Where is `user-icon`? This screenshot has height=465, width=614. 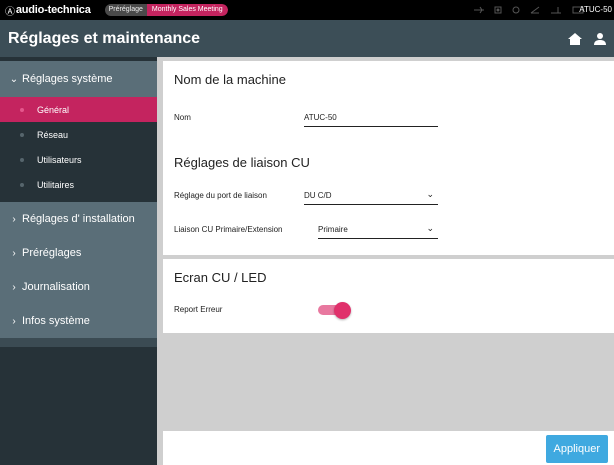
user-icon is located at coordinates (600, 38).